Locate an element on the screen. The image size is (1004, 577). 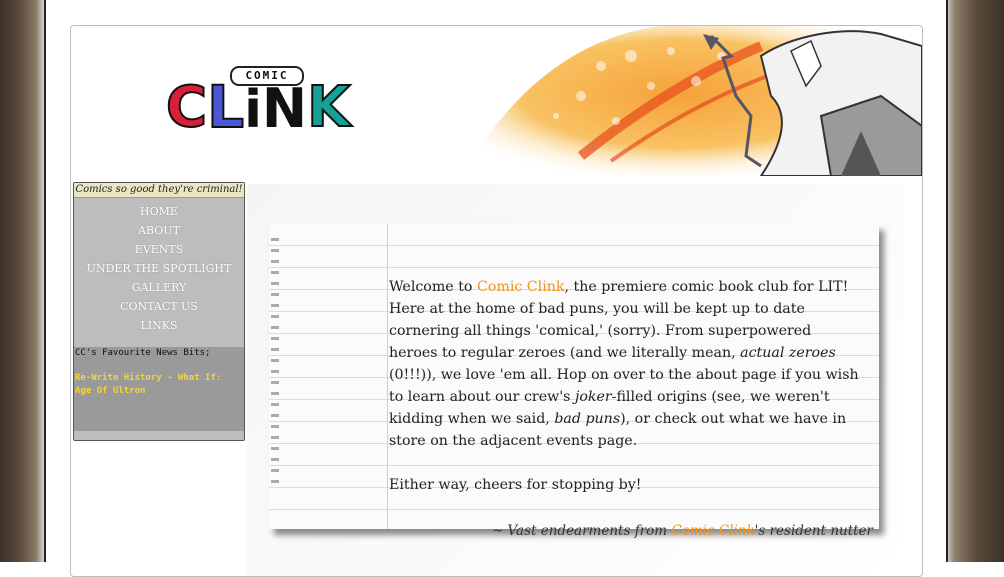
emphasis-joker: joker is located at coordinates (593, 397).